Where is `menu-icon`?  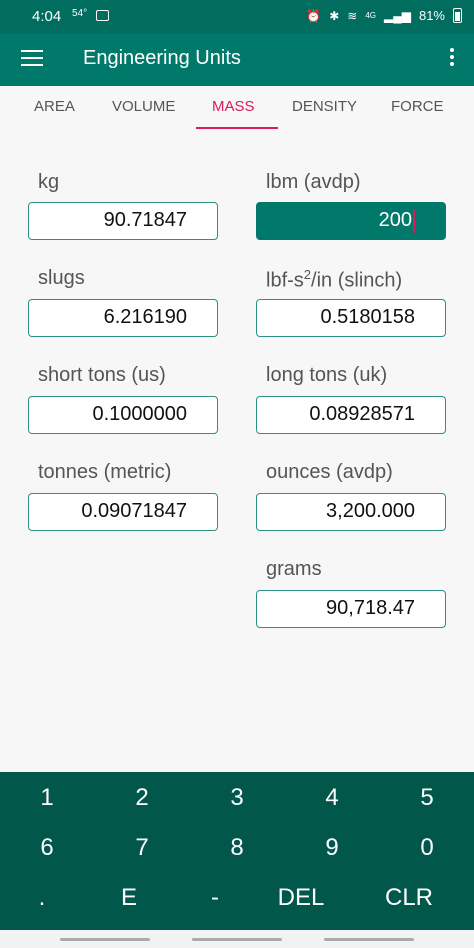 menu-icon is located at coordinates (32, 59).